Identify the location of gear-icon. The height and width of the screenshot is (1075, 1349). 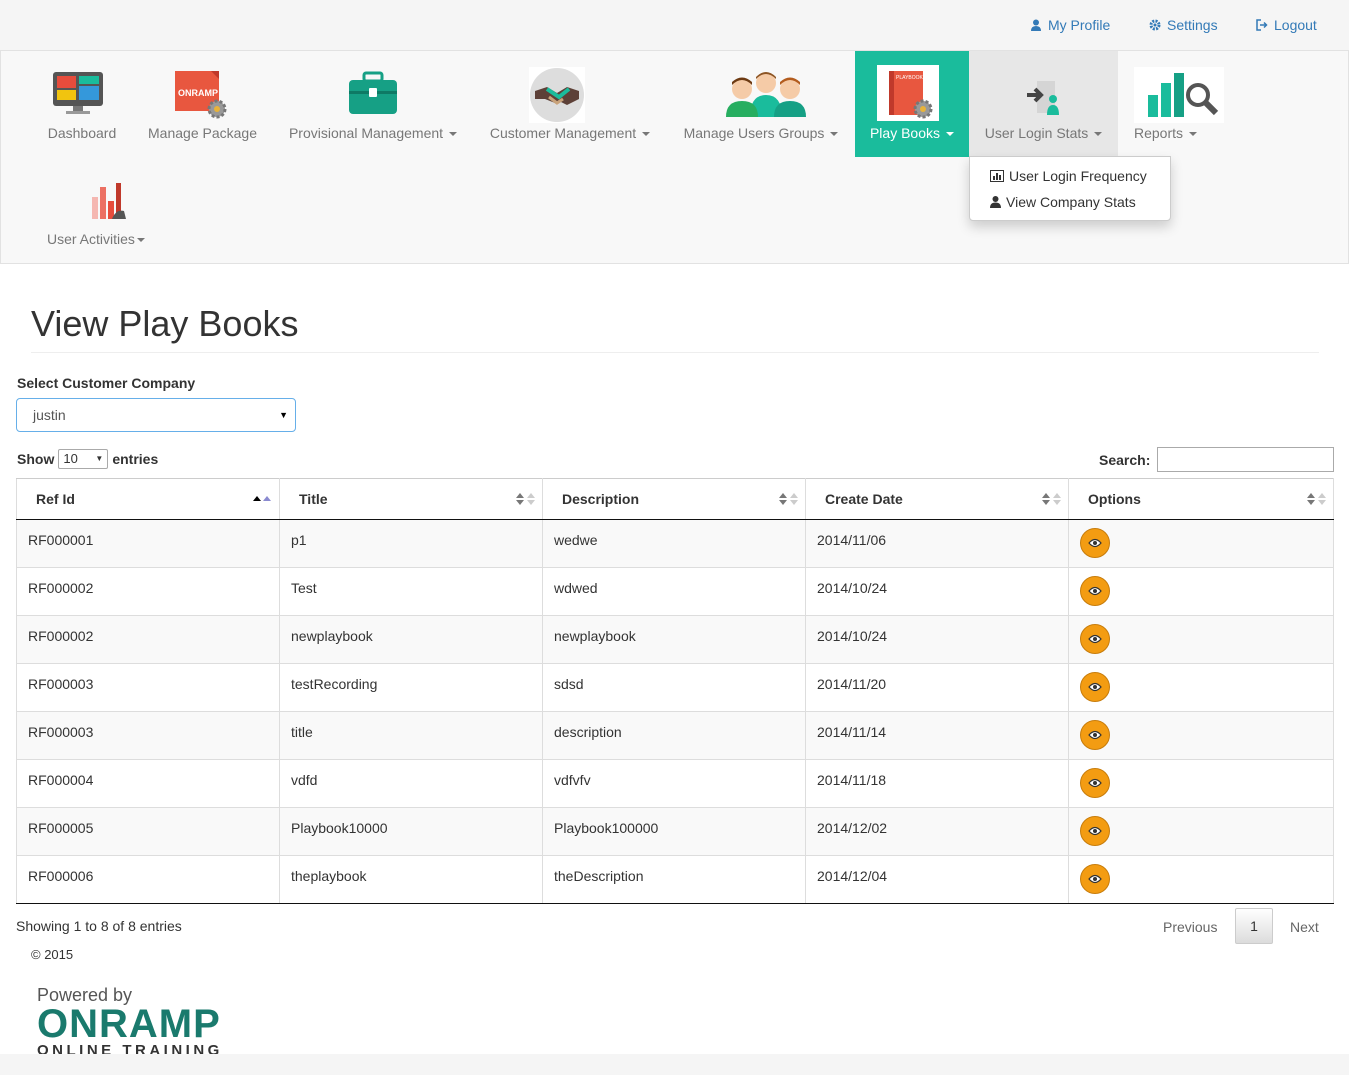
(1155, 25).